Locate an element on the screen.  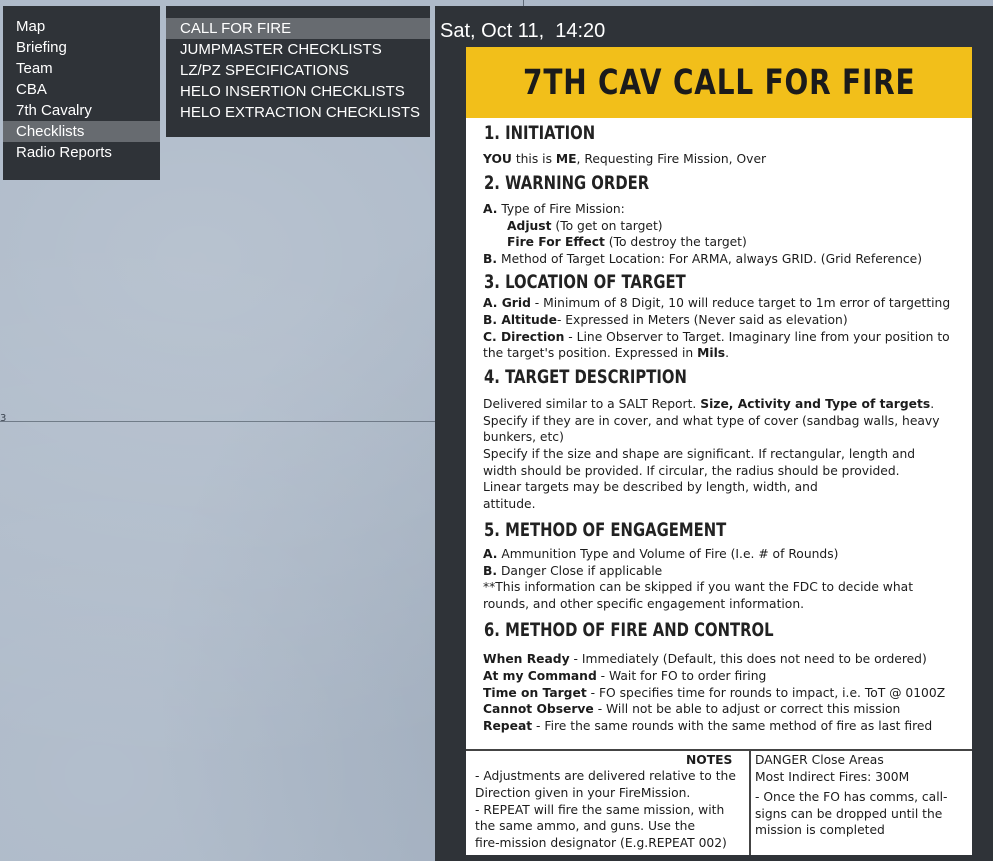
section-line: A. Type of Fire Mission: is located at coordinates (554, 209).